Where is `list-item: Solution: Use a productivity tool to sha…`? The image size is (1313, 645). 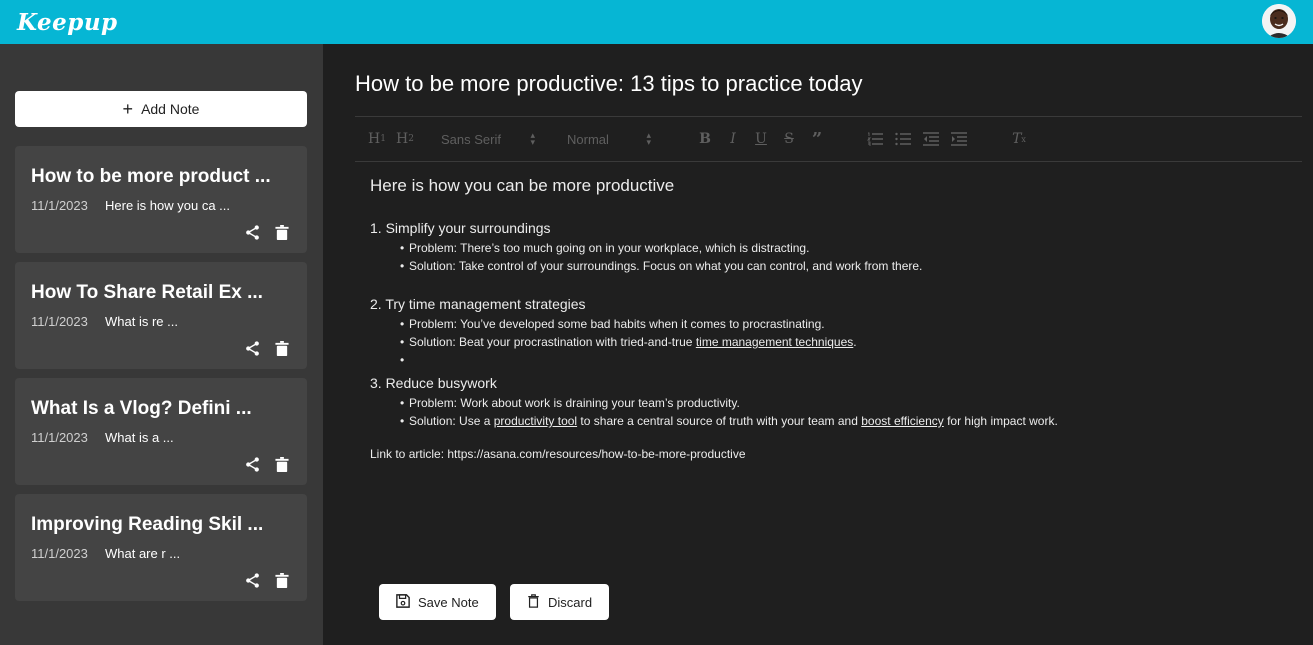
list-item: Solution: Use a productivity tool to sha… is located at coordinates (820, 421).